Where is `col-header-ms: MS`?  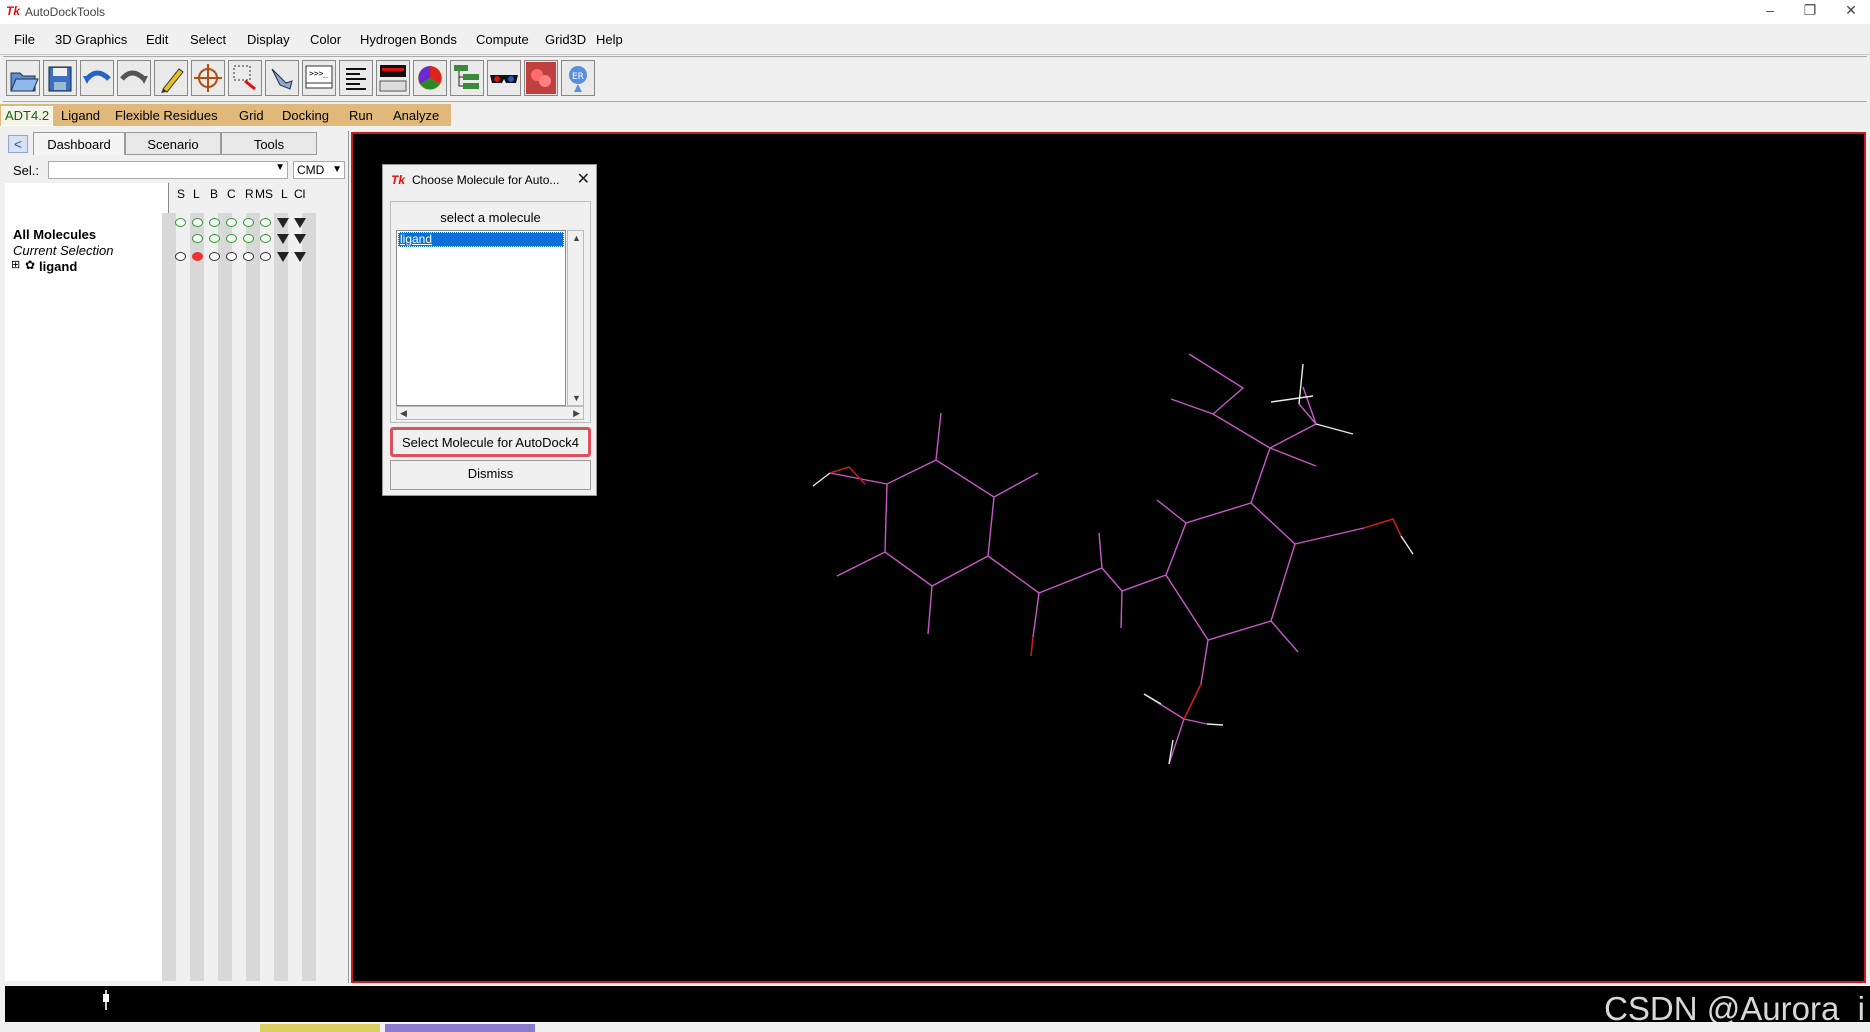
col-header-ms: MS is located at coordinates (264, 194).